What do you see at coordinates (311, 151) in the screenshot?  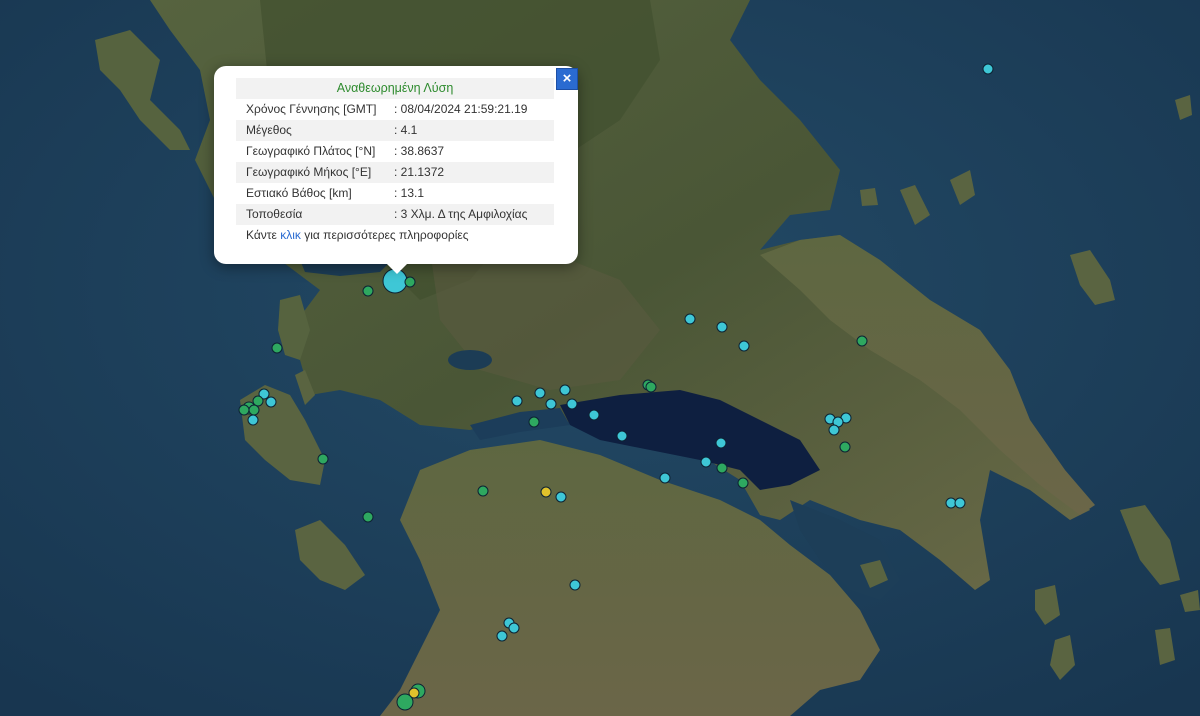 I see `info-label: Γεωγραφικό Πλάτος [°N]` at bounding box center [311, 151].